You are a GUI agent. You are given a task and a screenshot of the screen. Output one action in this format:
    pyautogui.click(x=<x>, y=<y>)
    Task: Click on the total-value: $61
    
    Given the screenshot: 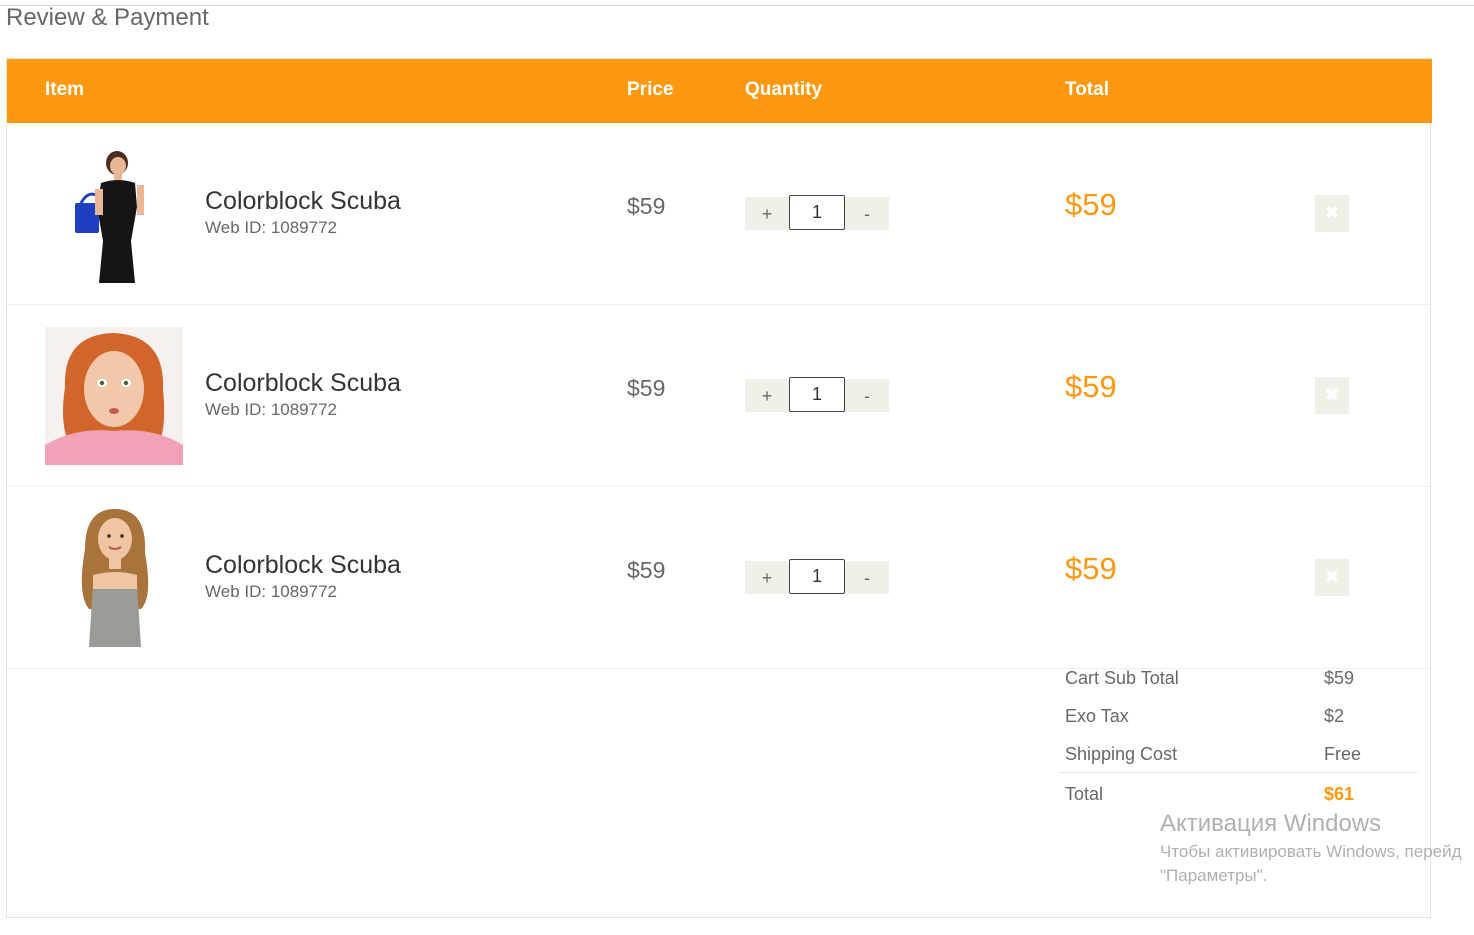 What is the action you would take?
    pyautogui.click(x=1339, y=794)
    